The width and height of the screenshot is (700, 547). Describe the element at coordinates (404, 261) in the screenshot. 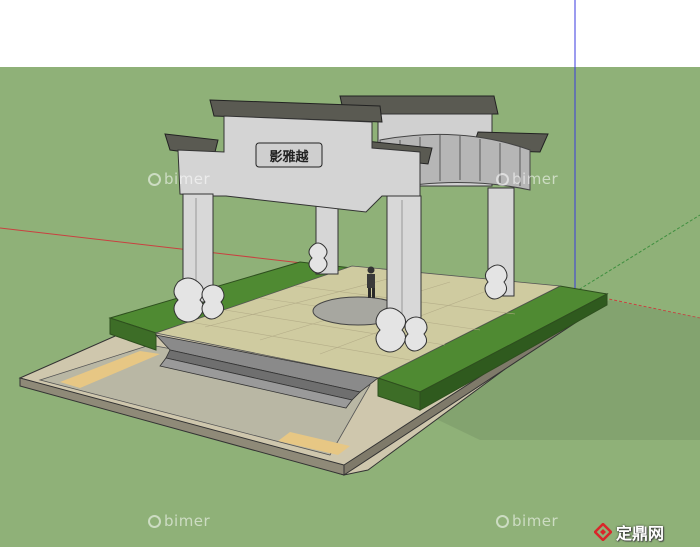

I see `pillar-front-right` at that location.